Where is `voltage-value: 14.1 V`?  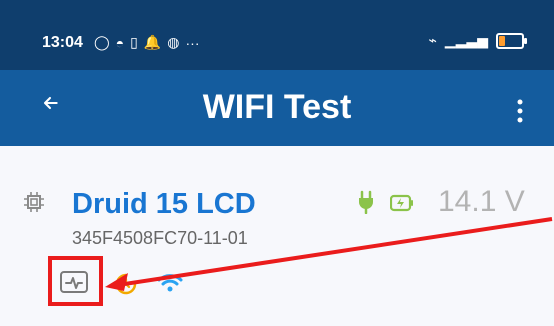 voltage-value: 14.1 V is located at coordinates (481, 201).